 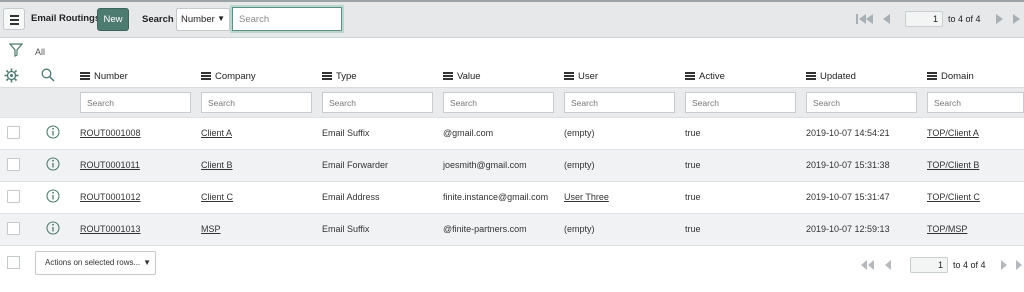 What do you see at coordinates (287, 19) in the screenshot?
I see `search-input` at bounding box center [287, 19].